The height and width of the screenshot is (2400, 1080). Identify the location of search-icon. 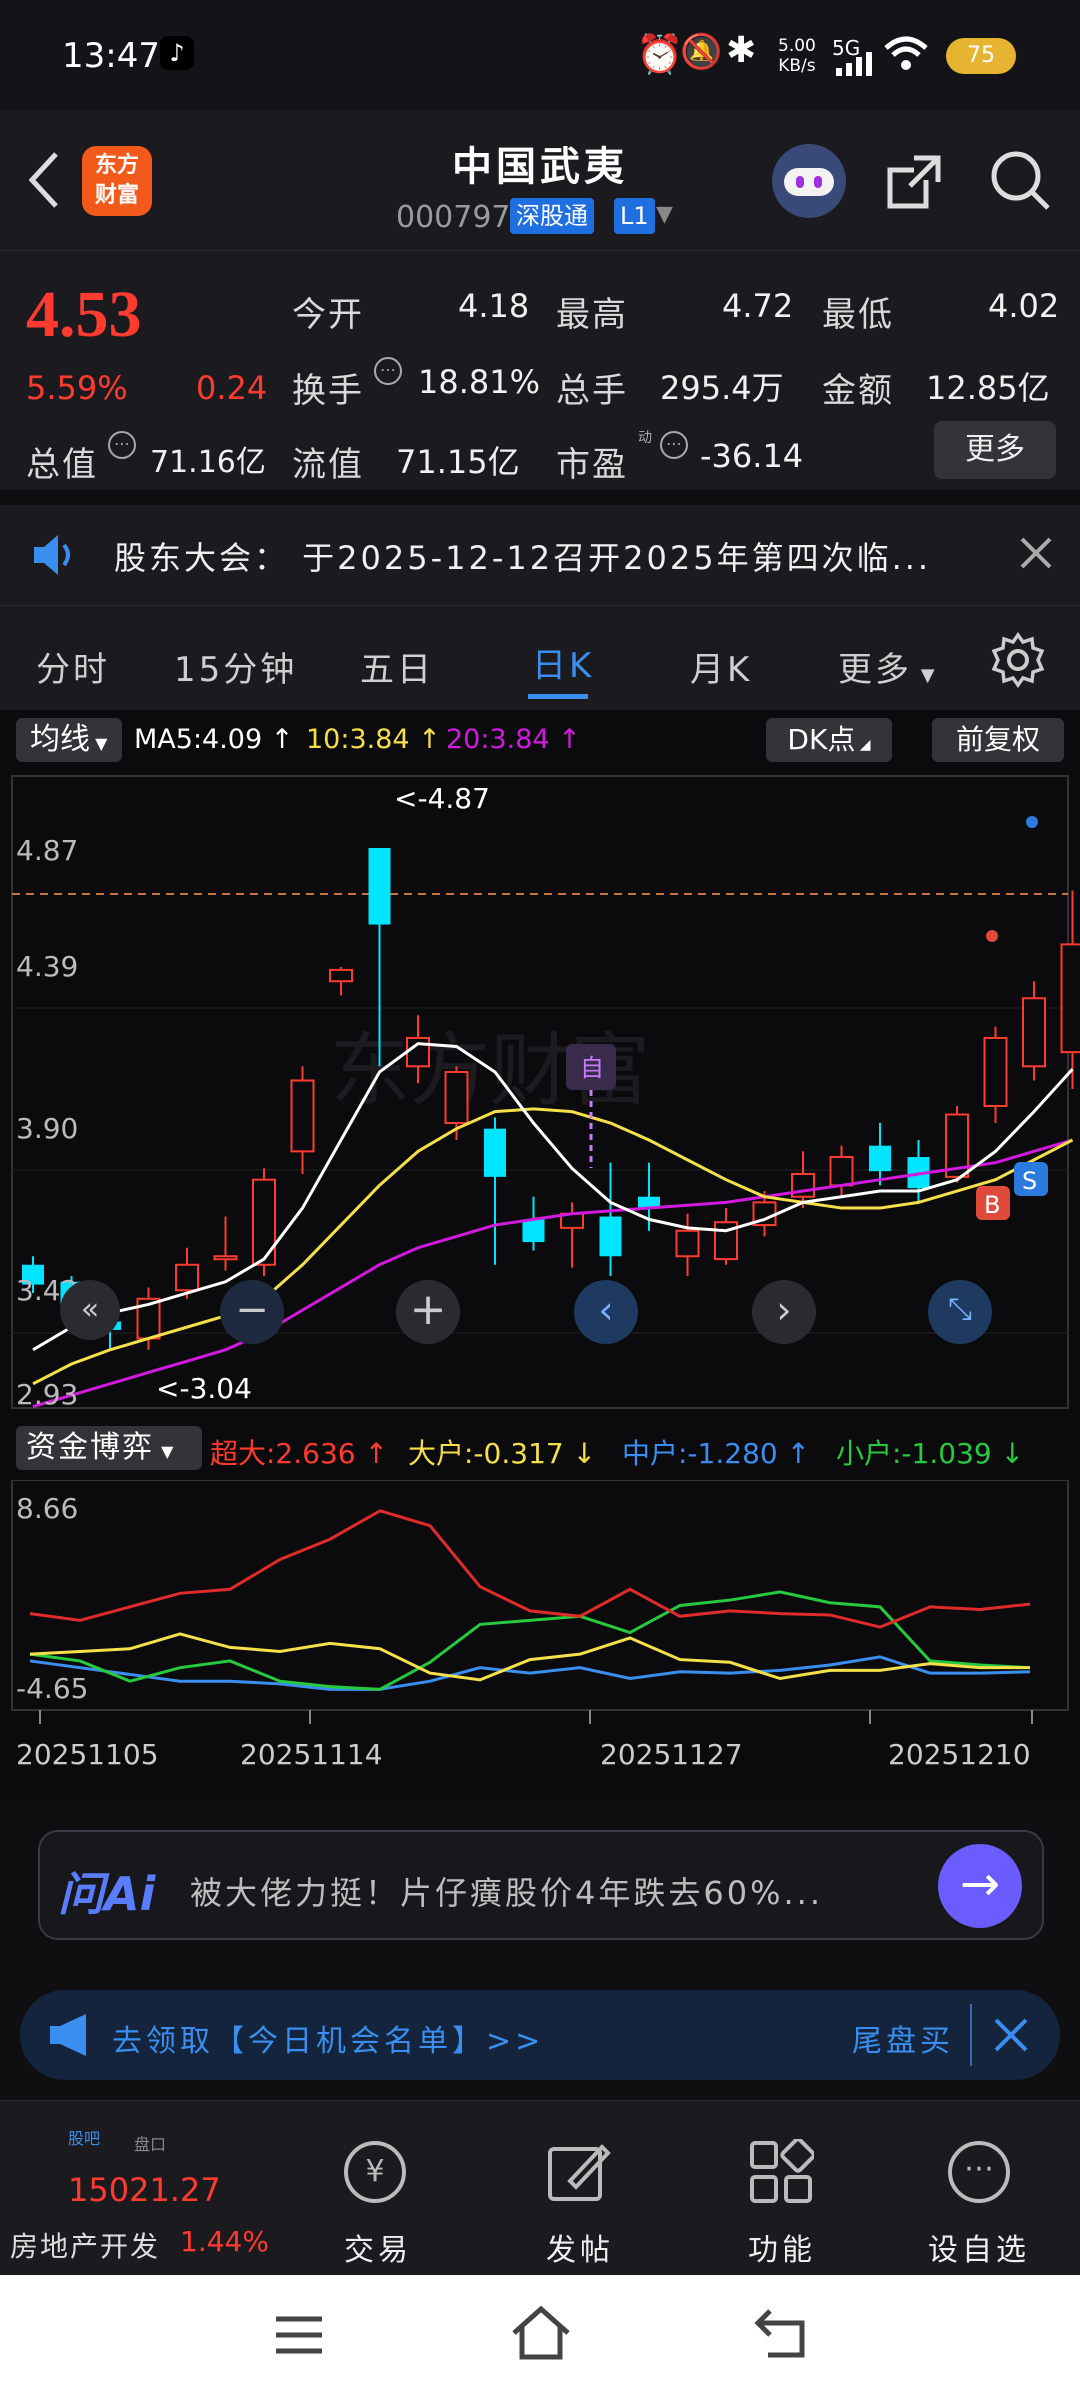
(1020, 180).